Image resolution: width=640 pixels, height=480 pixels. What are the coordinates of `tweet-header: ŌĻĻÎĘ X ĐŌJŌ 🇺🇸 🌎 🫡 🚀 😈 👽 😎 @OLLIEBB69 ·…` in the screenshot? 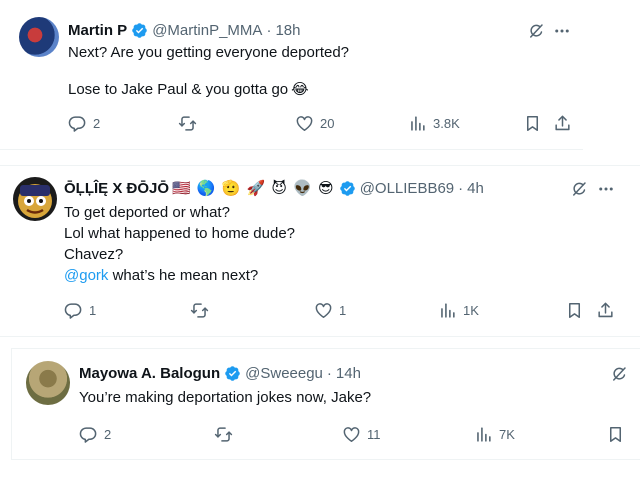 It's located at (274, 188).